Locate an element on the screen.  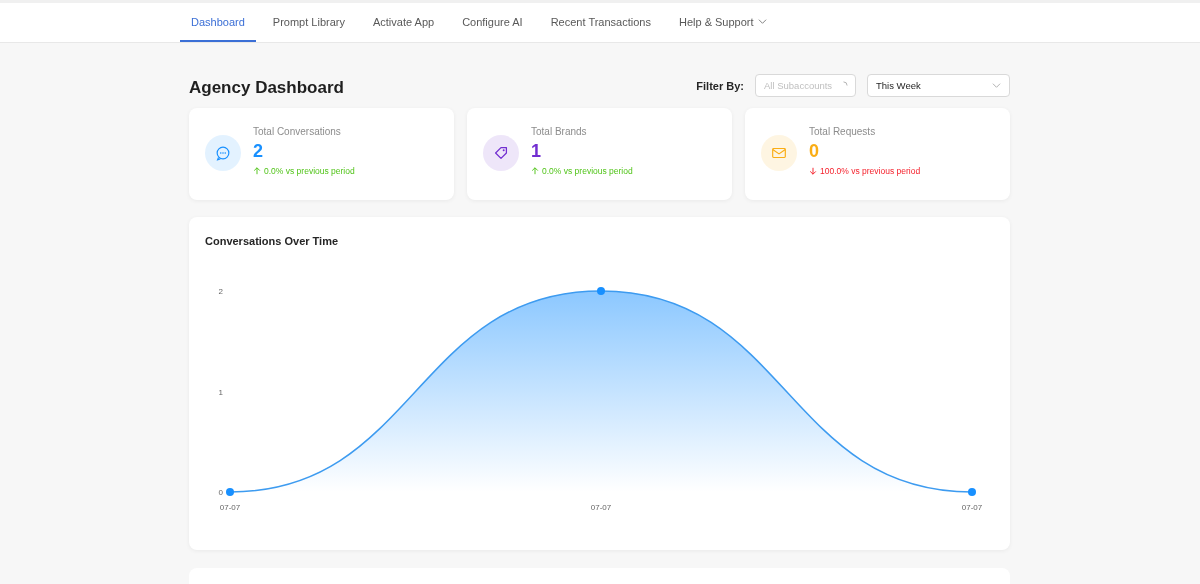
y-axis-label: 2 is located at coordinates (220, 291).